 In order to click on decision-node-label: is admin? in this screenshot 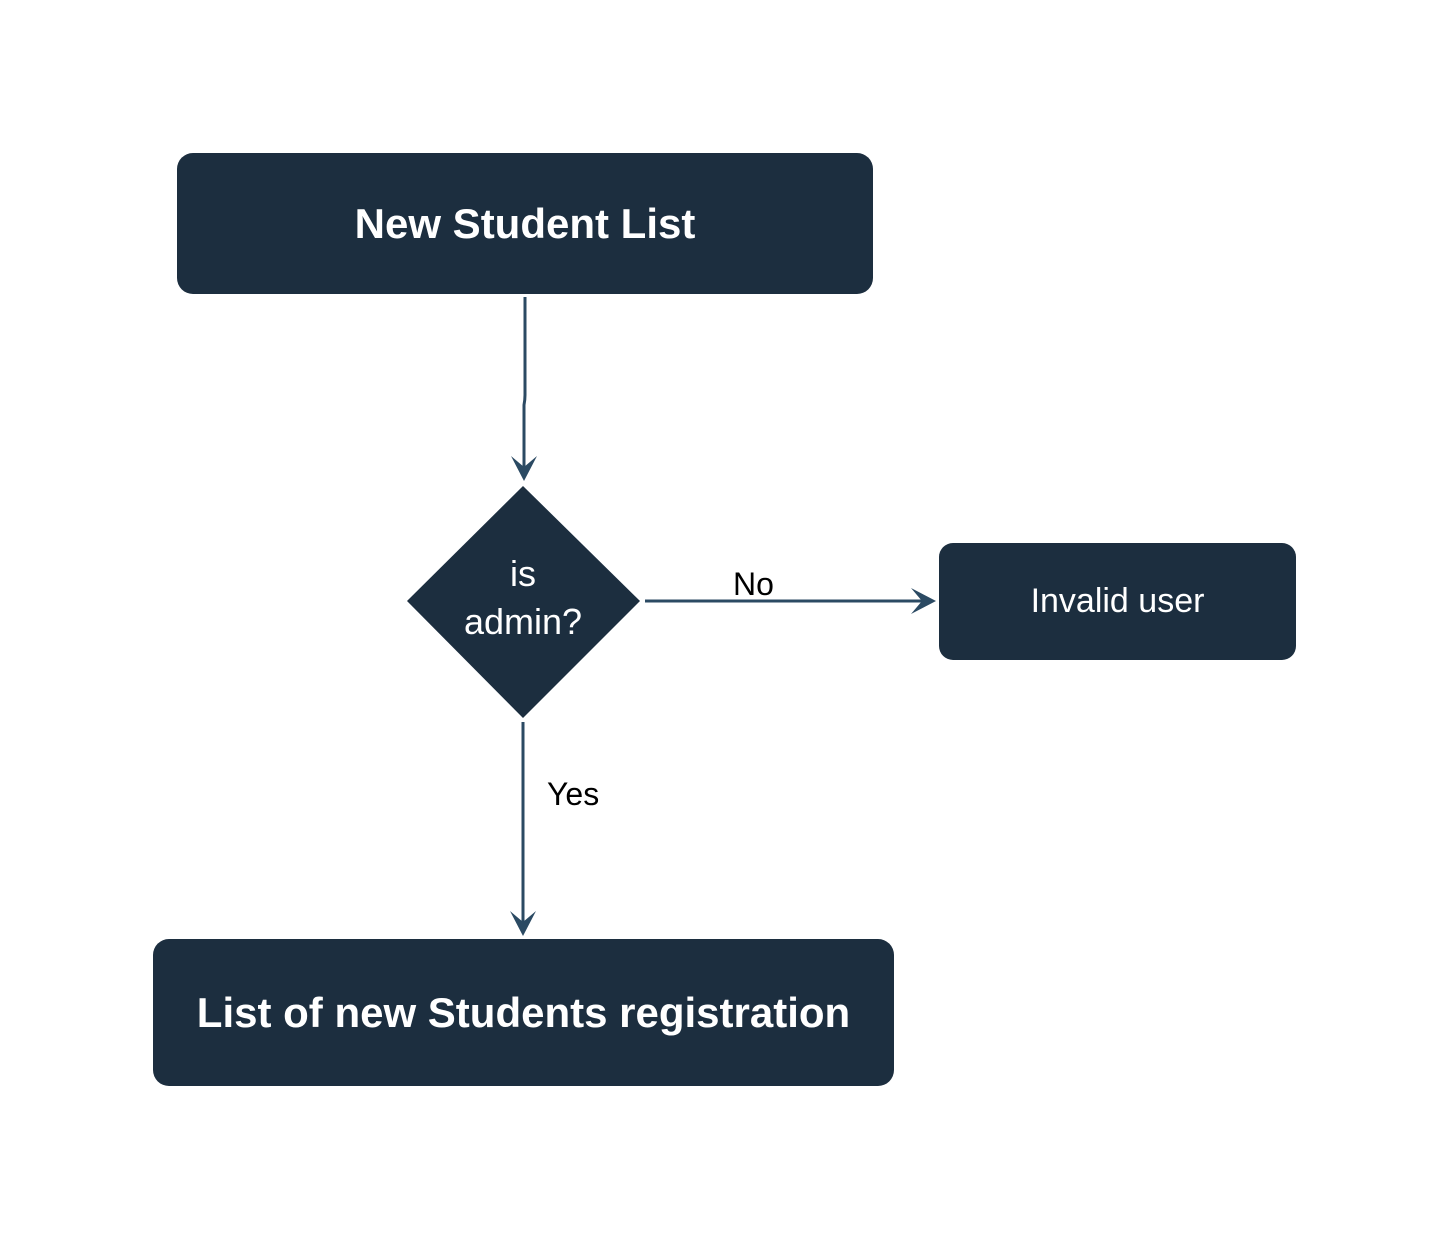, I will do `click(523, 598)`.